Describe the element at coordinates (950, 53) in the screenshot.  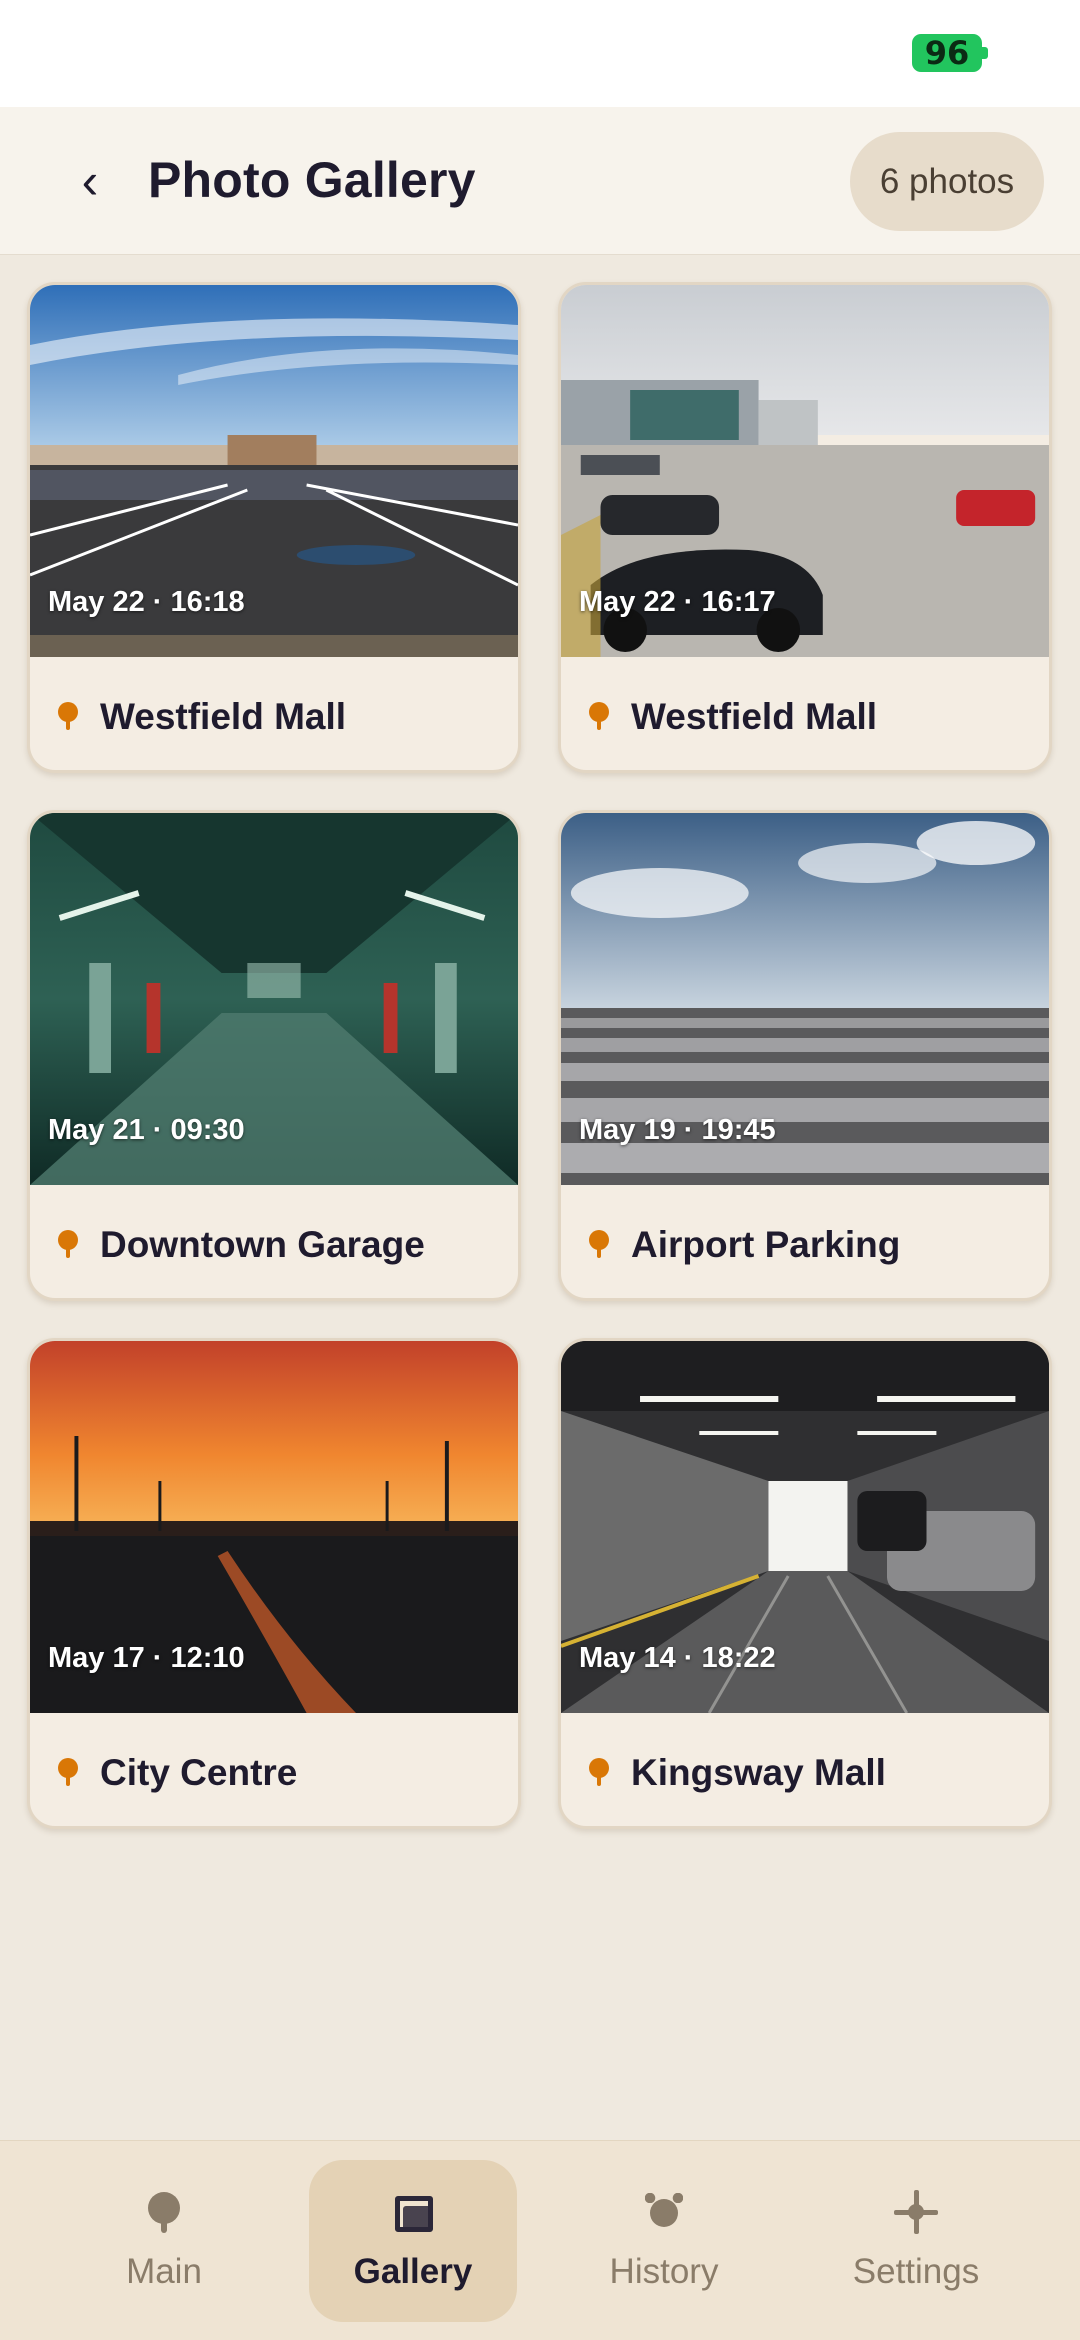
I see `battery-indicator: 96` at that location.